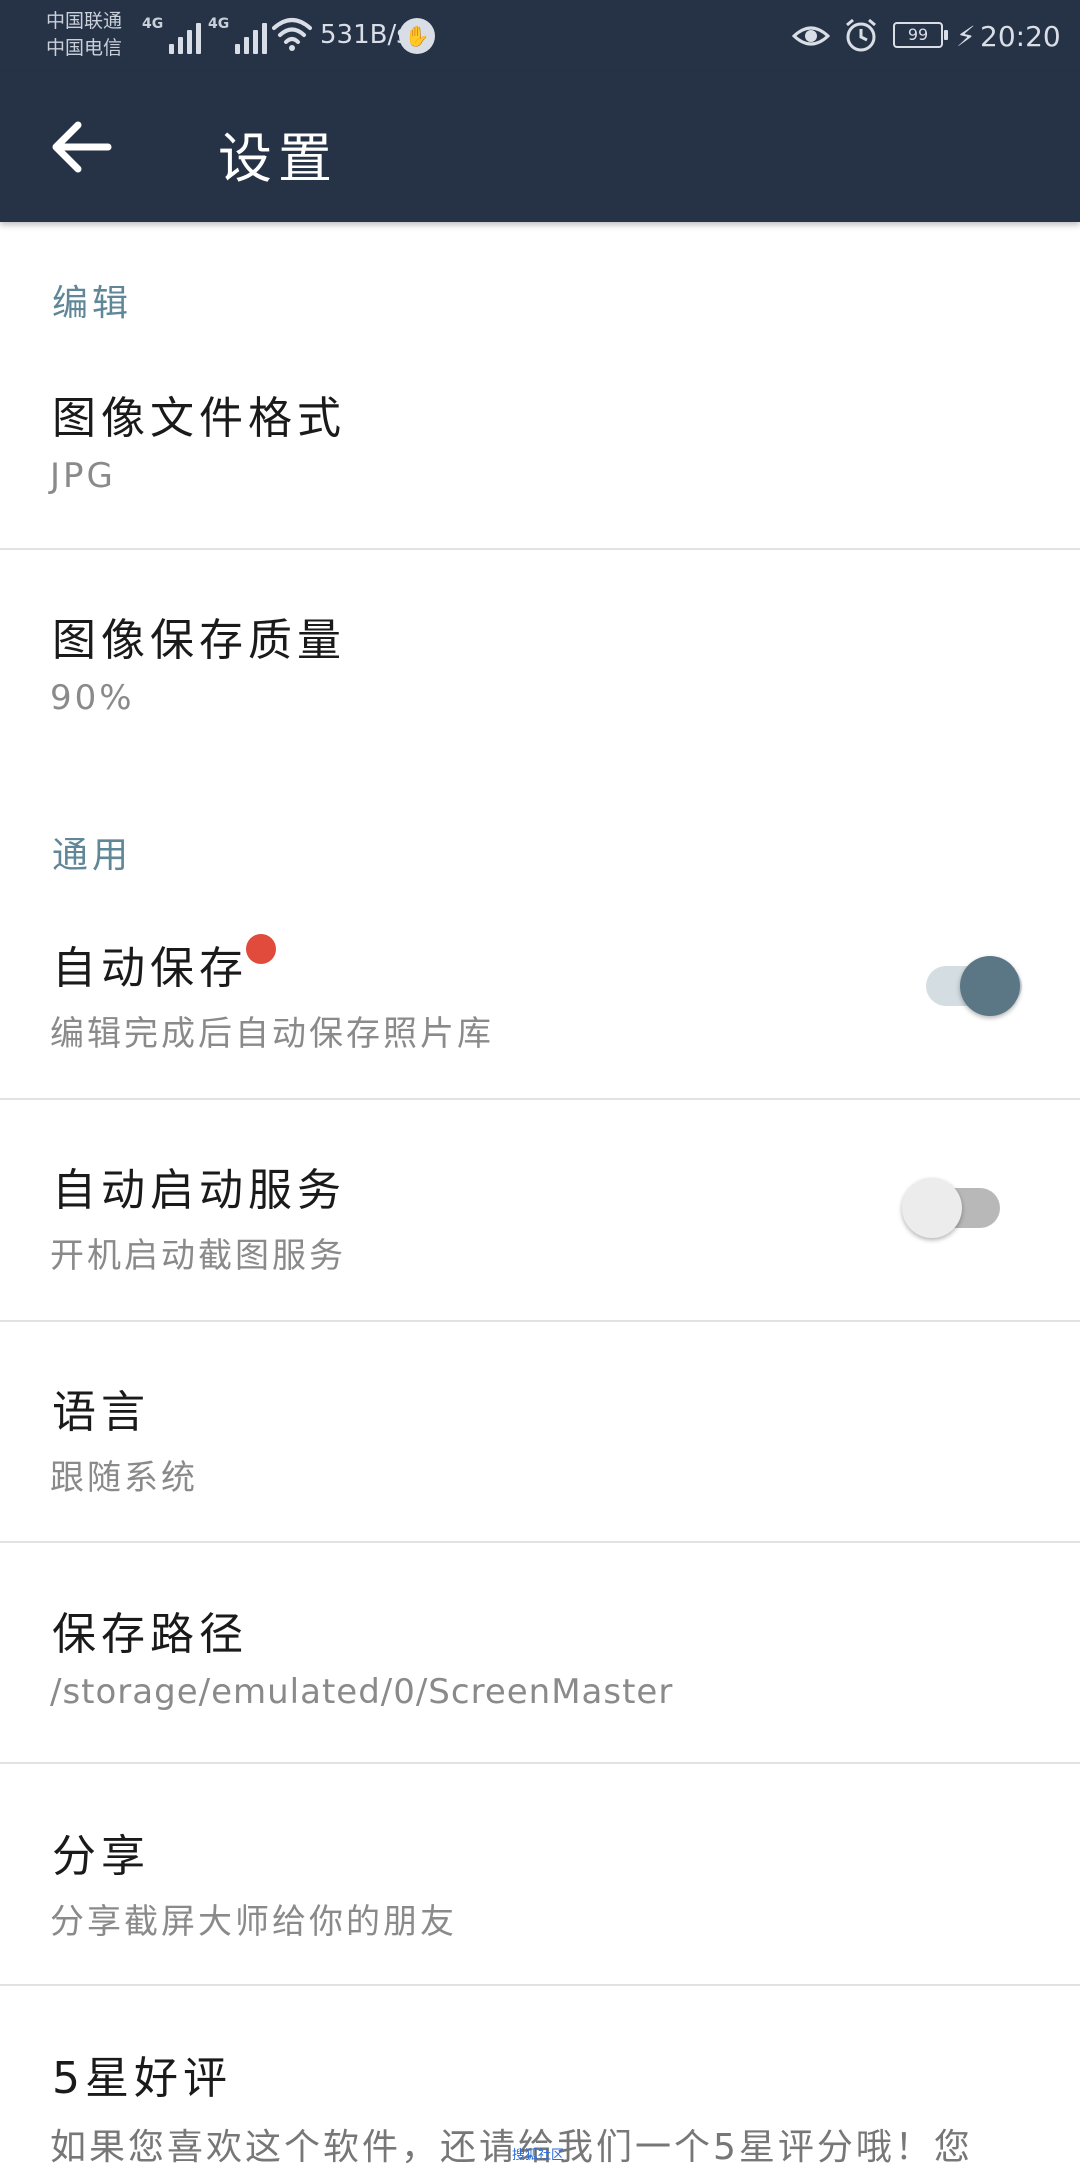  I want to click on setting-save-path: 保存路径 /storage/emulated/0/ScreenMaster, so click(540, 1675).